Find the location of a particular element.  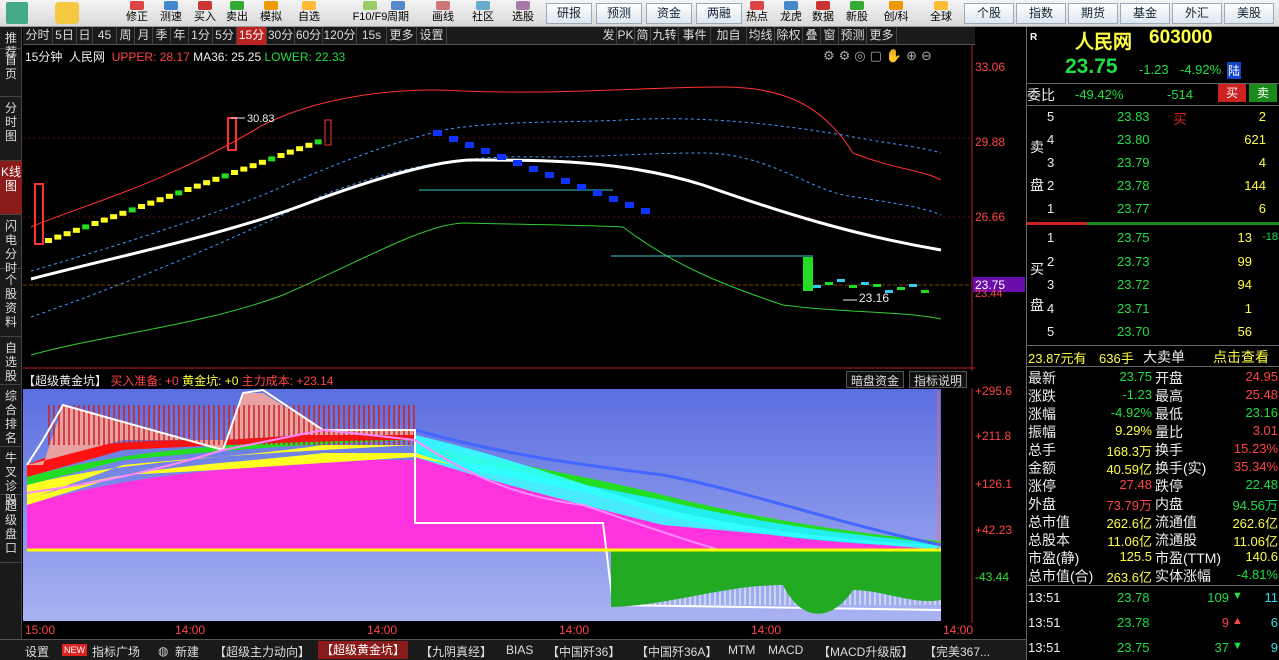

toolbar-button: 买入 is located at coordinates (205, 13).